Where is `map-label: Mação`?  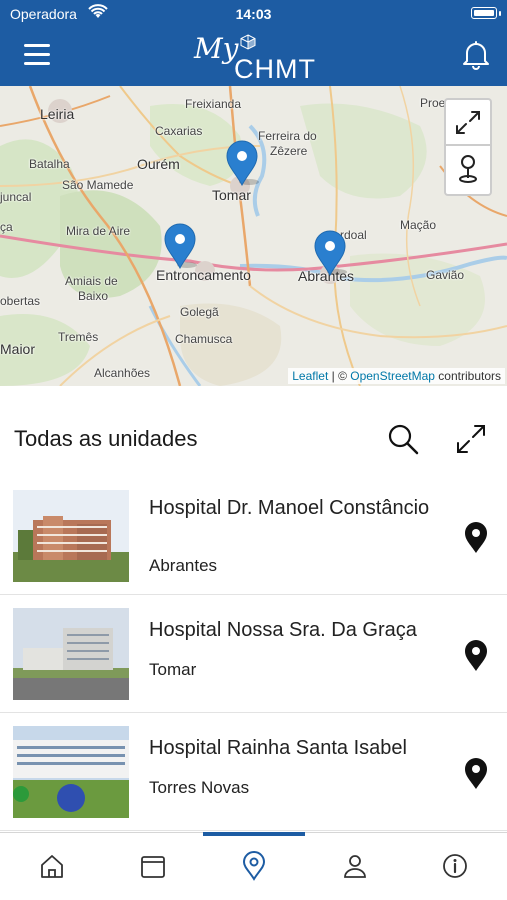 map-label: Mação is located at coordinates (418, 225).